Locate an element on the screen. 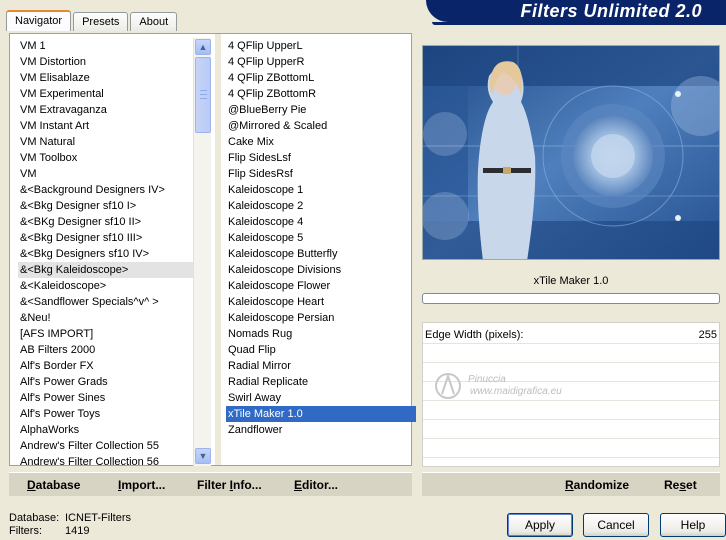  window-title: Filters Unlimited 2.0 is located at coordinates (611, 11).